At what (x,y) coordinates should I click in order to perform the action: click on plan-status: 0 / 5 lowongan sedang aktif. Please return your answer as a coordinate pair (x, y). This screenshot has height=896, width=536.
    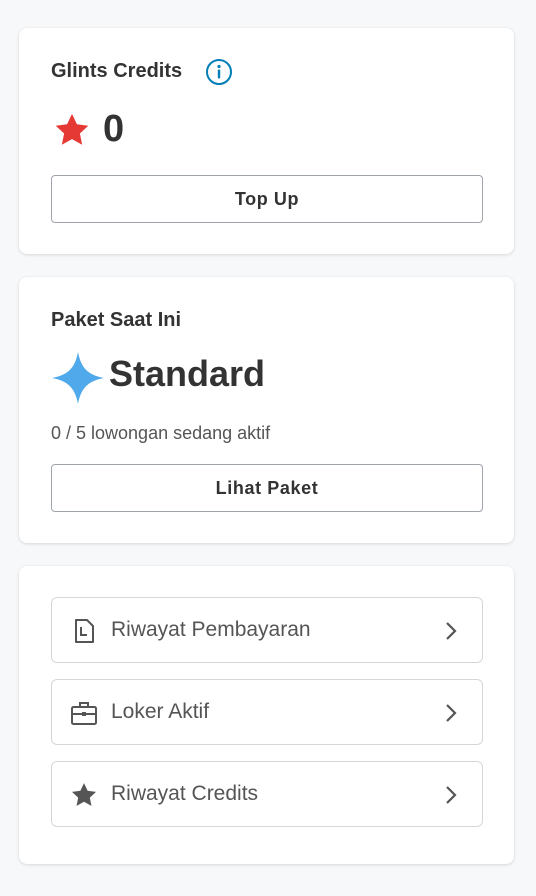
    Looking at the image, I should click on (161, 433).